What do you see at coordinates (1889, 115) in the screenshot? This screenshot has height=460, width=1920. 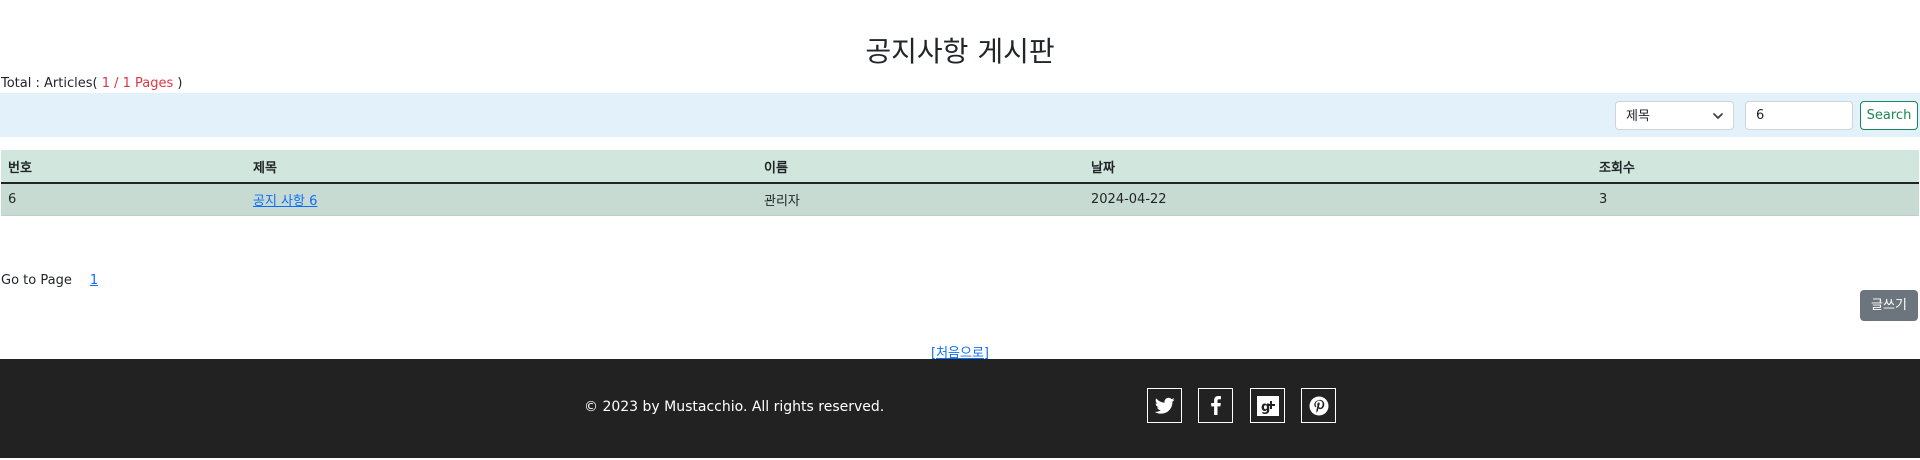 I see `search-button: Search` at bounding box center [1889, 115].